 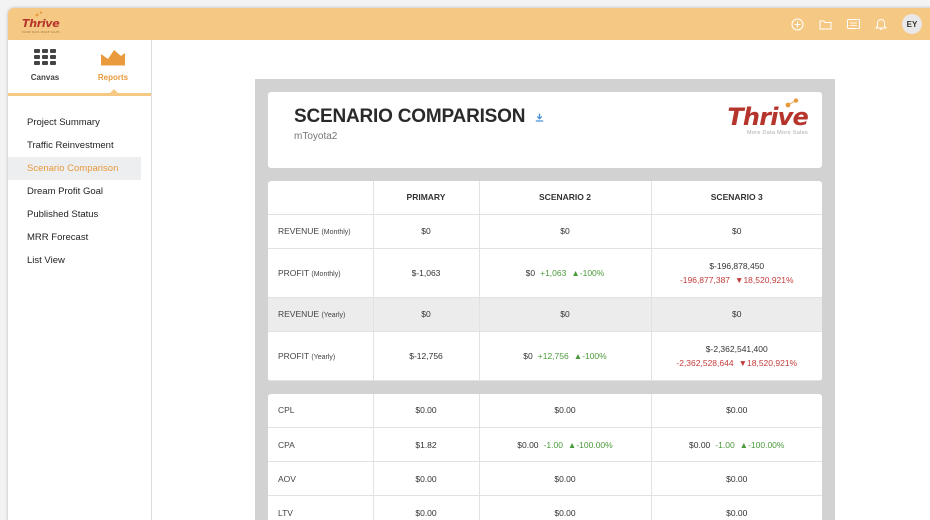 What do you see at coordinates (321, 410) in the screenshot?
I see `row-label: CPL` at bounding box center [321, 410].